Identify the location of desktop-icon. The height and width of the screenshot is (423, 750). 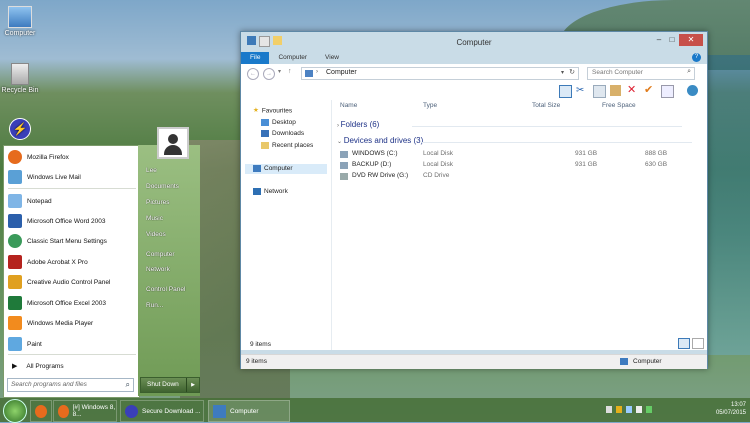
(265, 122).